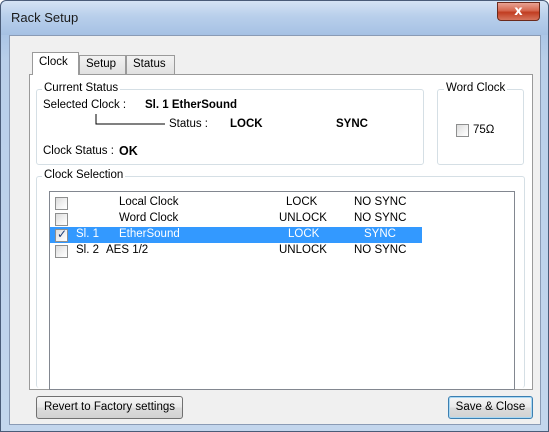  I want to click on 75-ohm-label: 75Ω, so click(484, 130).